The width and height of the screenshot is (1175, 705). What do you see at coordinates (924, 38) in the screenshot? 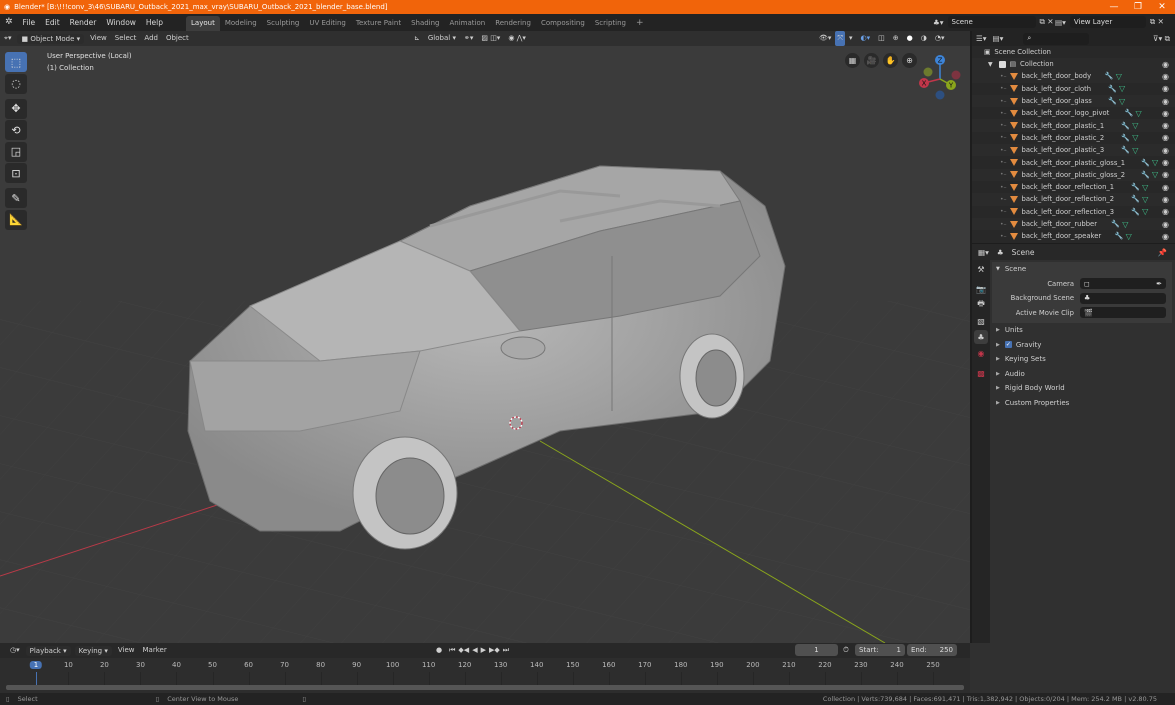
I see `shading-material-icon: ◑` at bounding box center [924, 38].